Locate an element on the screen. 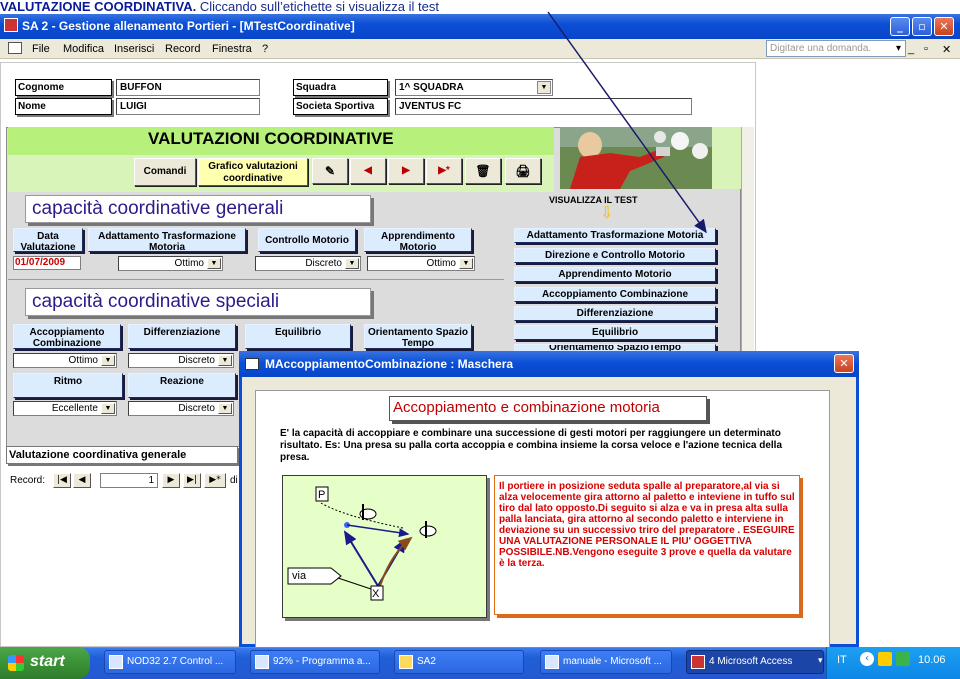 The image size is (960, 679). accoppiamento-combo: Ottimo ▼ is located at coordinates (65, 360).